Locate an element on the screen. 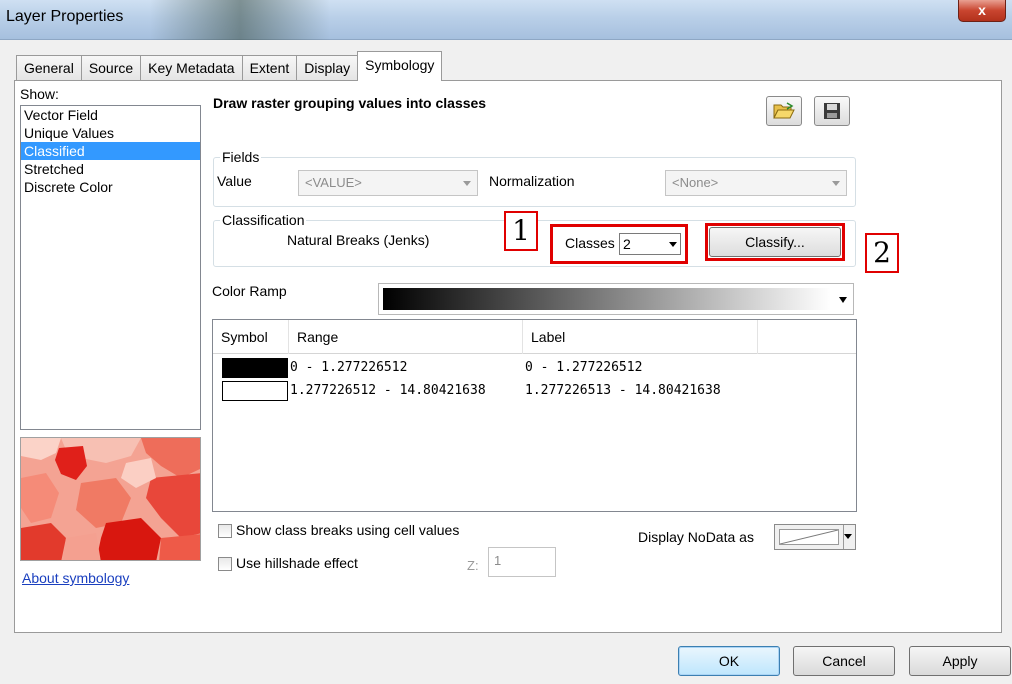  class-range: 0 - 1.277226512 is located at coordinates (348, 368).